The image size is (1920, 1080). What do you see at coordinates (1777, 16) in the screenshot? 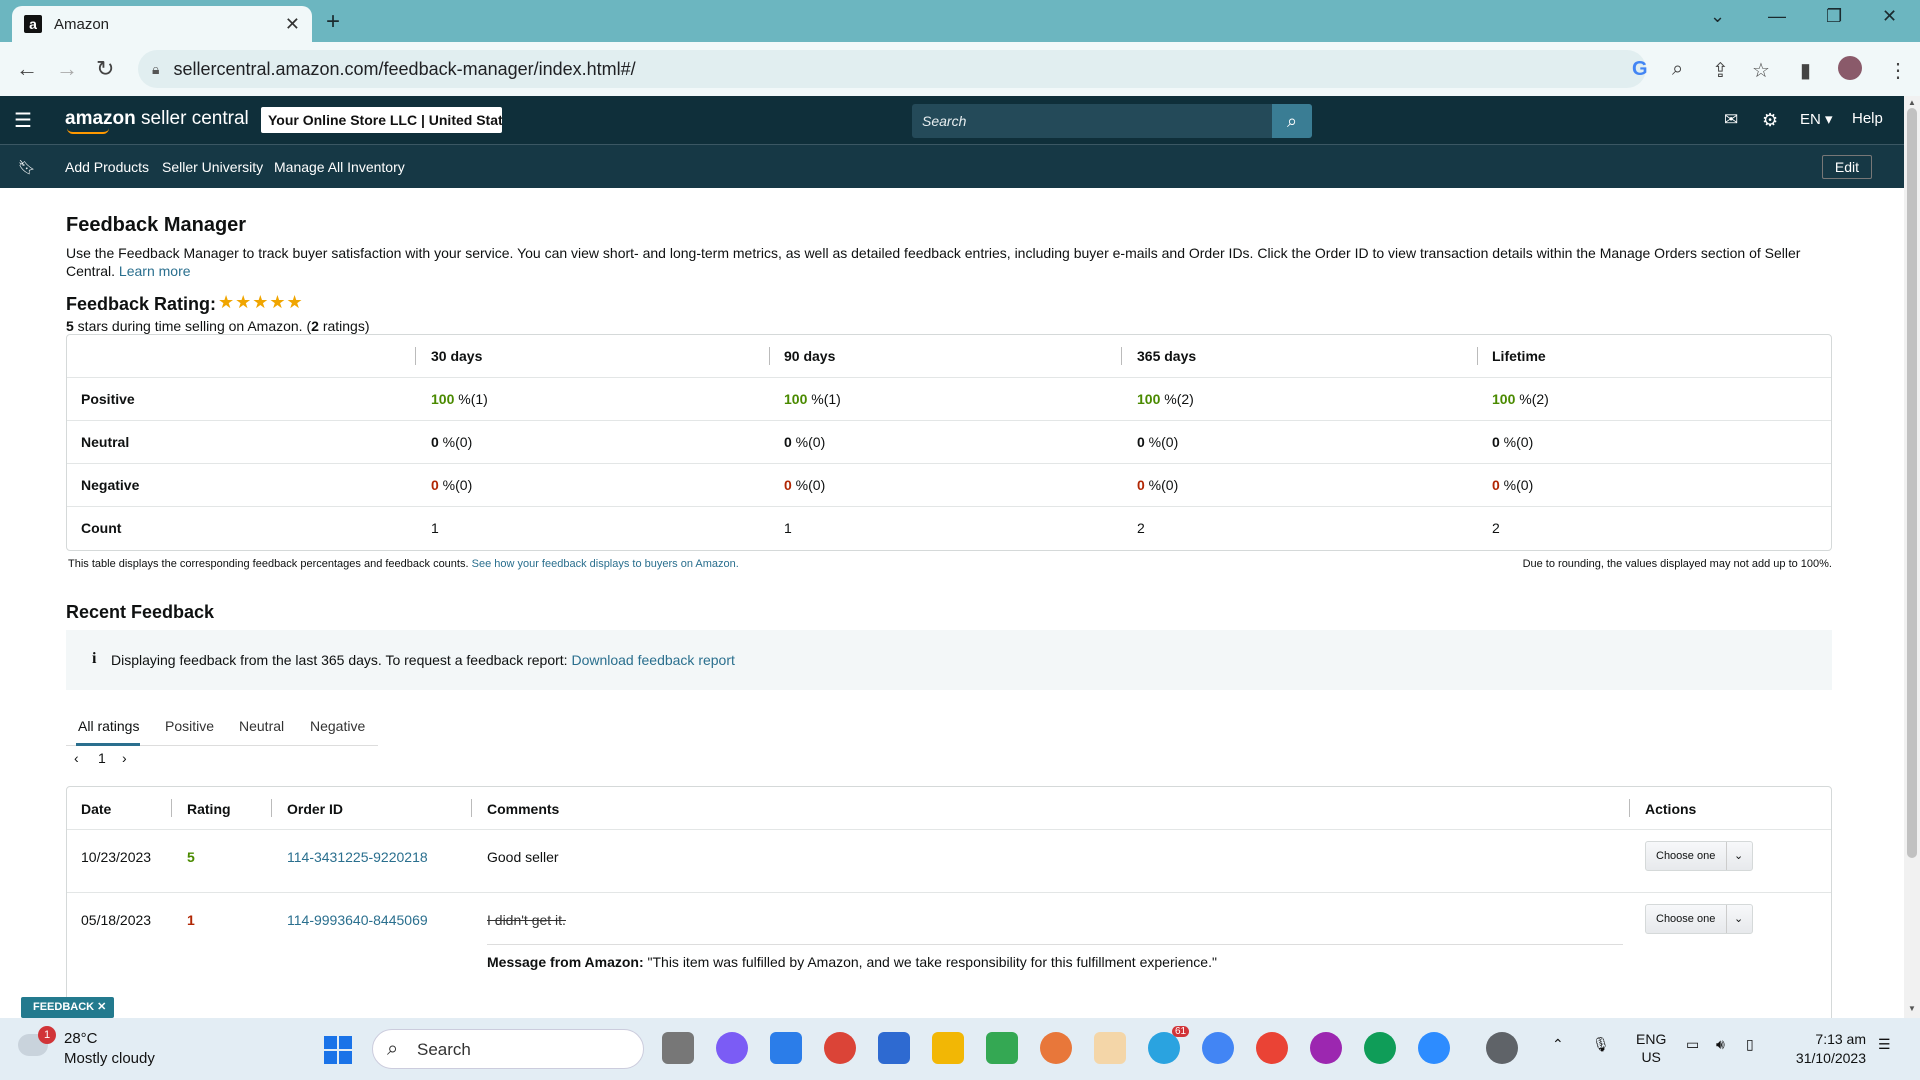
I see `minimize-icon: —` at bounding box center [1777, 16].